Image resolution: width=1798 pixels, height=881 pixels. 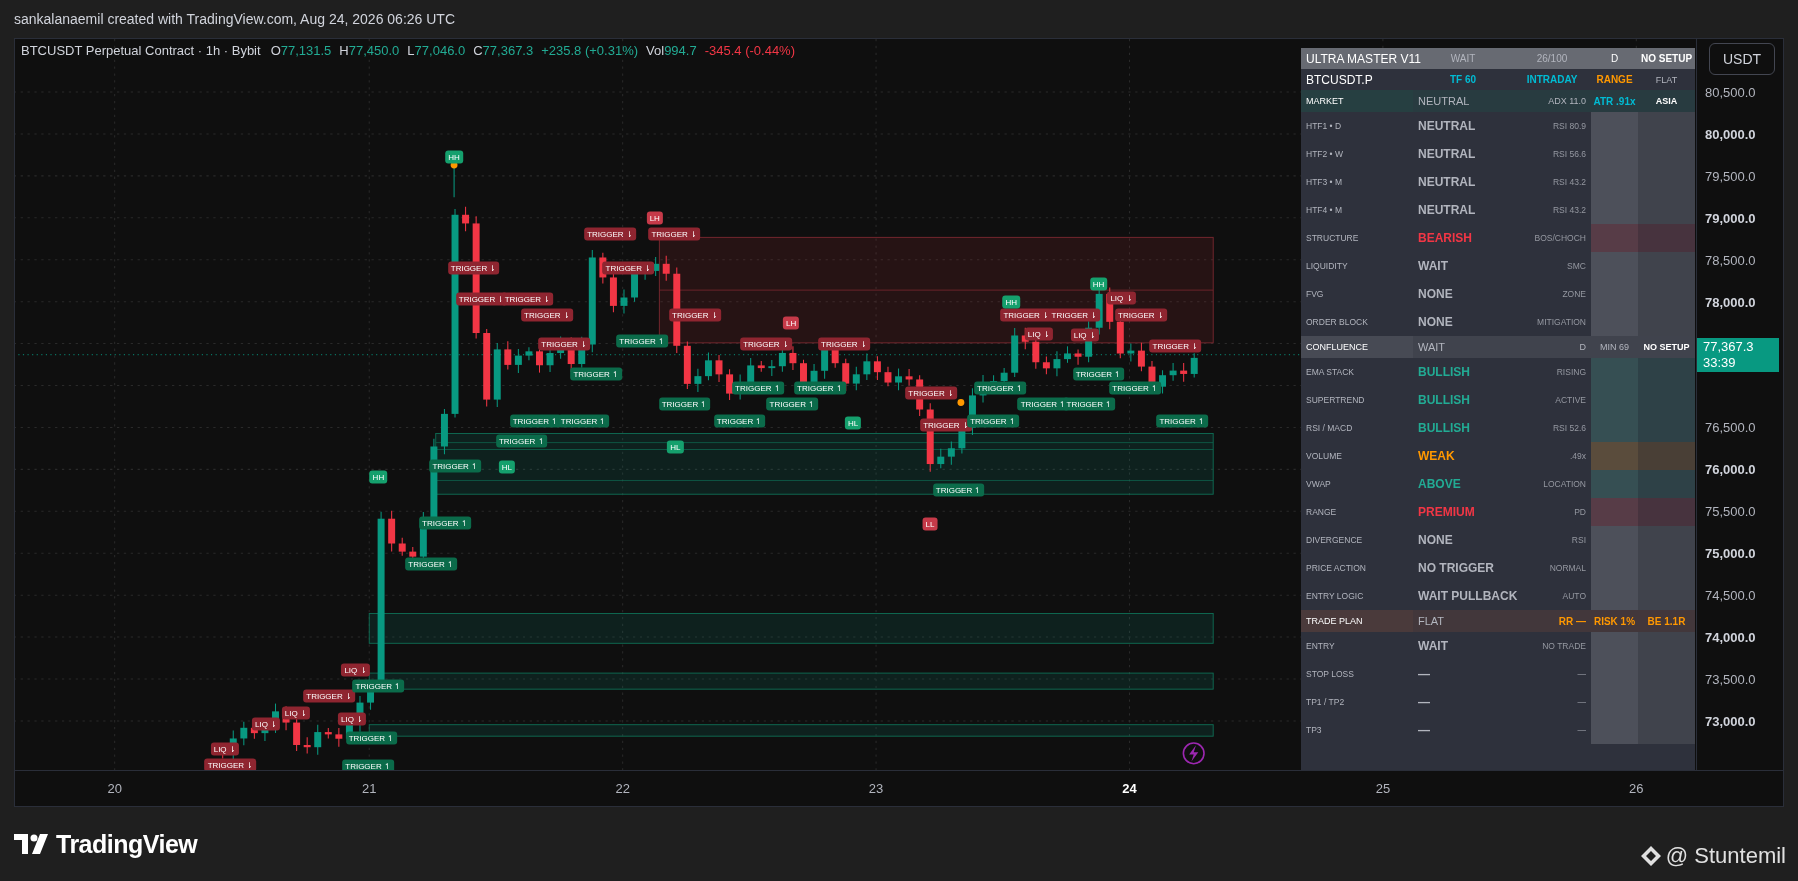 What do you see at coordinates (1468, 596) in the screenshot?
I see `status-value: WAIT PULLBACK` at bounding box center [1468, 596].